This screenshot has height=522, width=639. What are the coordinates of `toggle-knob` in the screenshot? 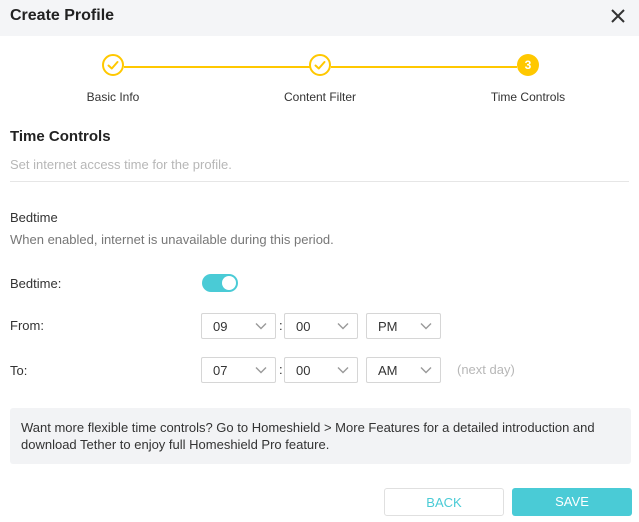 It's located at (229, 283).